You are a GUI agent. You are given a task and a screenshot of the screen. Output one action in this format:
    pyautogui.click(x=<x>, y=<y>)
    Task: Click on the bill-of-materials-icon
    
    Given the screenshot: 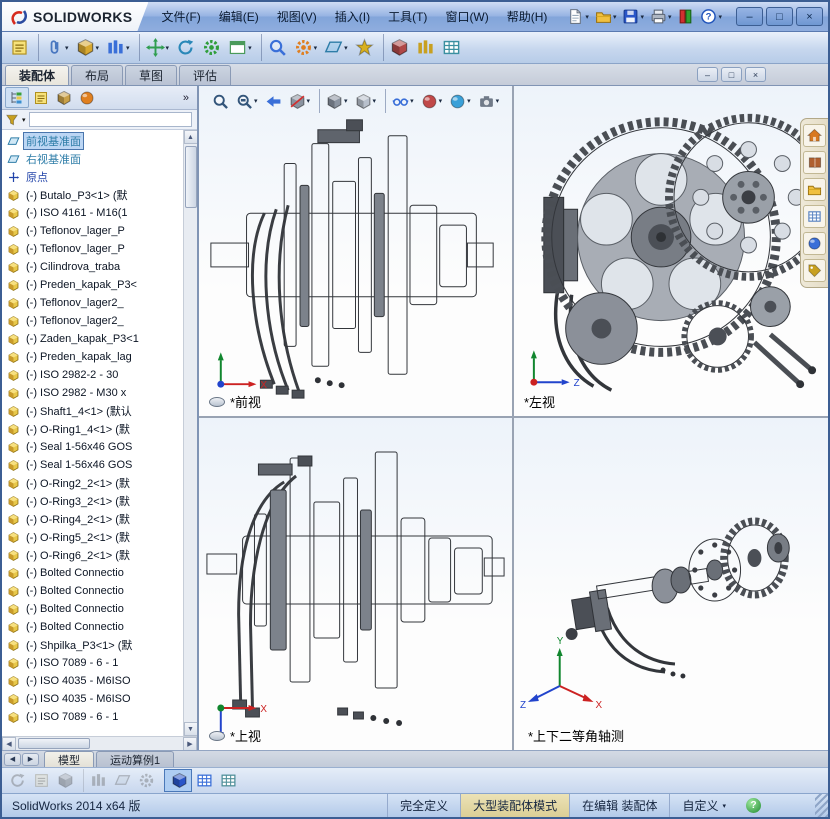 What is the action you would take?
    pyautogui.click(x=451, y=47)
    